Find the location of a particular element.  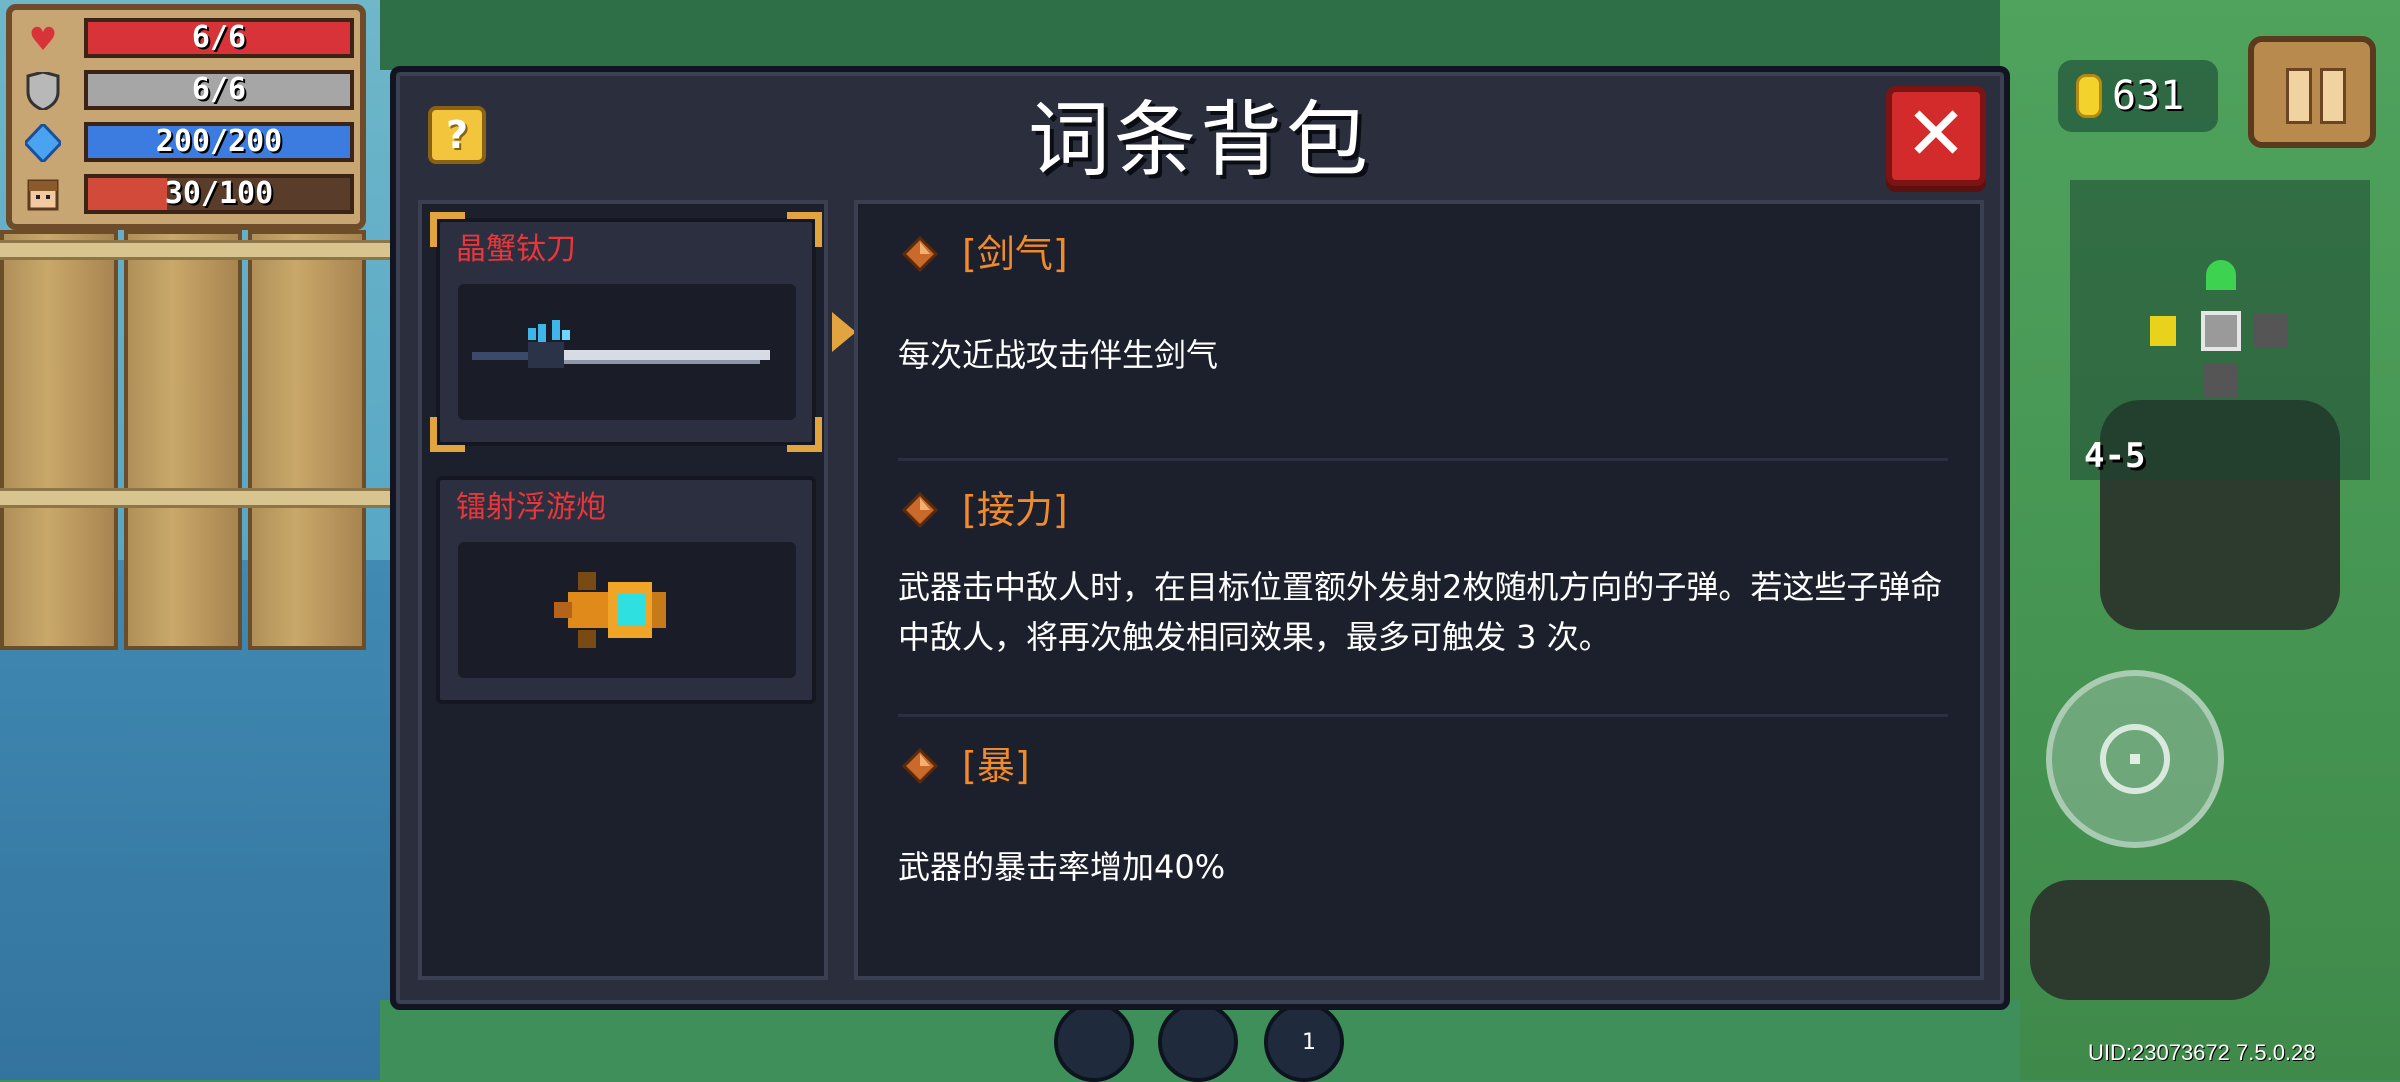

exp-row: 30/100 is located at coordinates (190, 195).